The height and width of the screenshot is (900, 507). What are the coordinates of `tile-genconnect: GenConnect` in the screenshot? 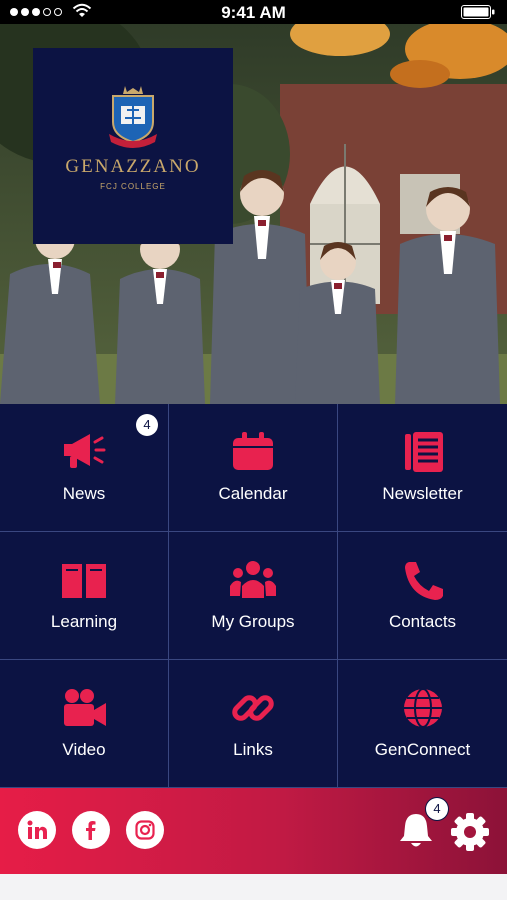 It's located at (422, 724).